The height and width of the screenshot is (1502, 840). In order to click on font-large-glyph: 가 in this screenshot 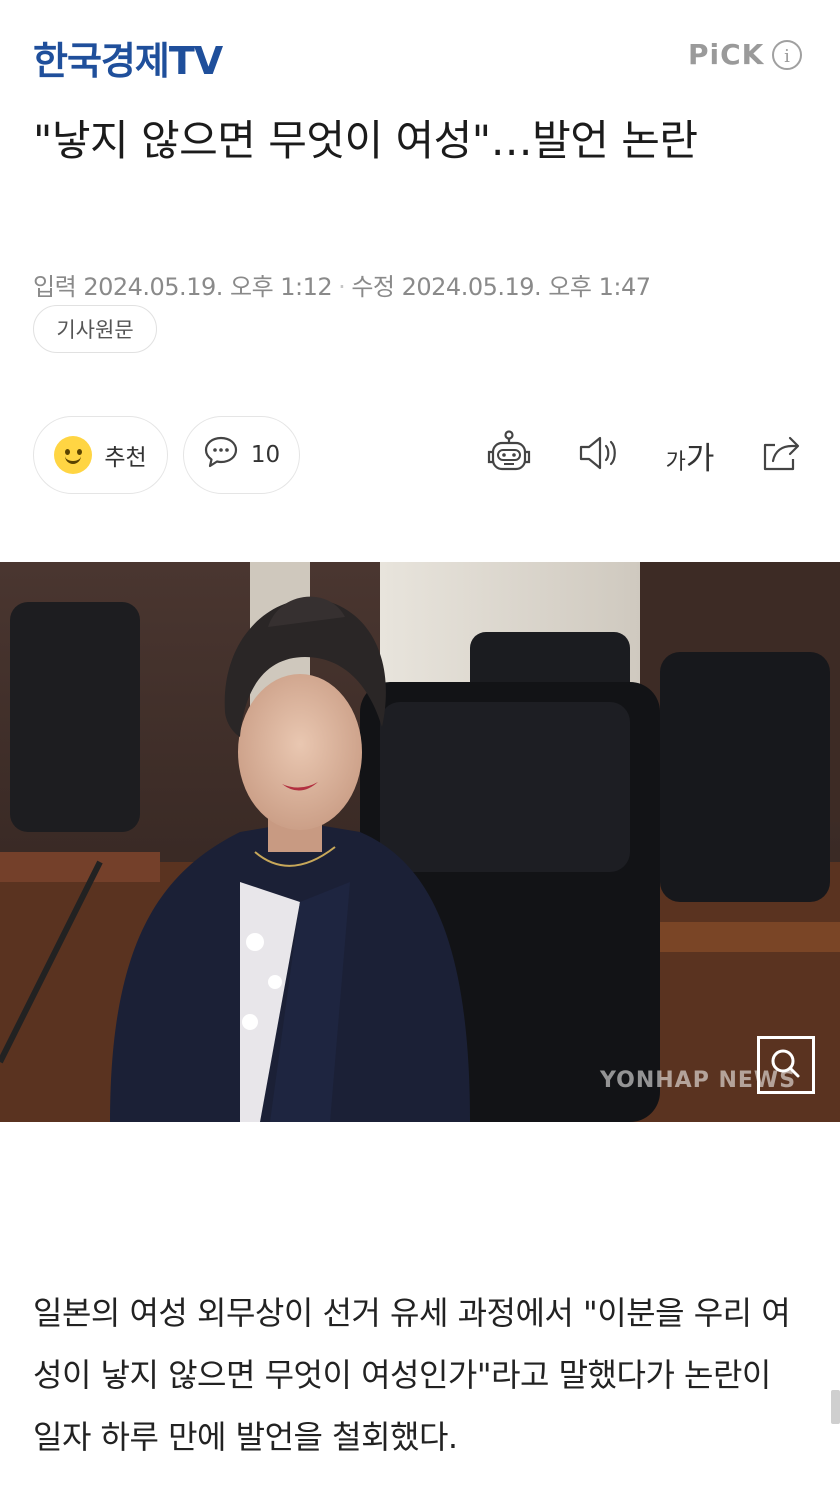, I will do `click(700, 458)`.